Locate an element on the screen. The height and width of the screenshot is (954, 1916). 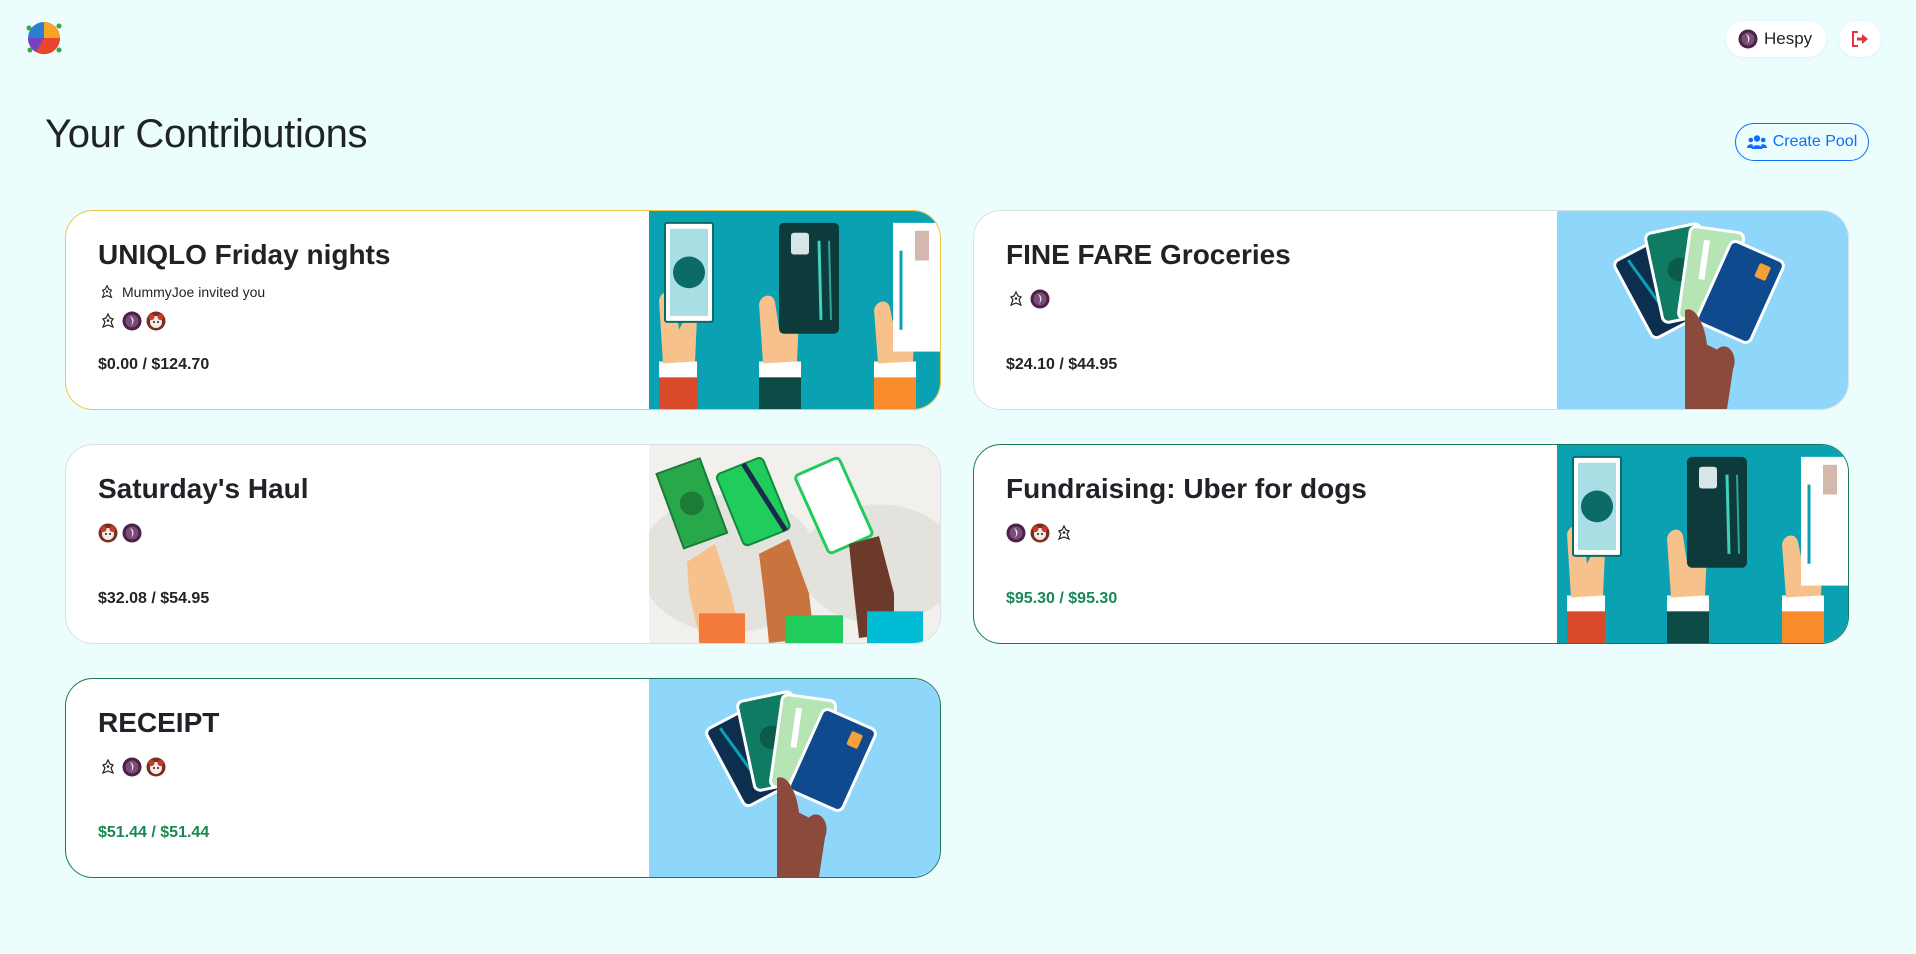
pool-title: FINE FARE Groceries is located at coordinates (1148, 254).